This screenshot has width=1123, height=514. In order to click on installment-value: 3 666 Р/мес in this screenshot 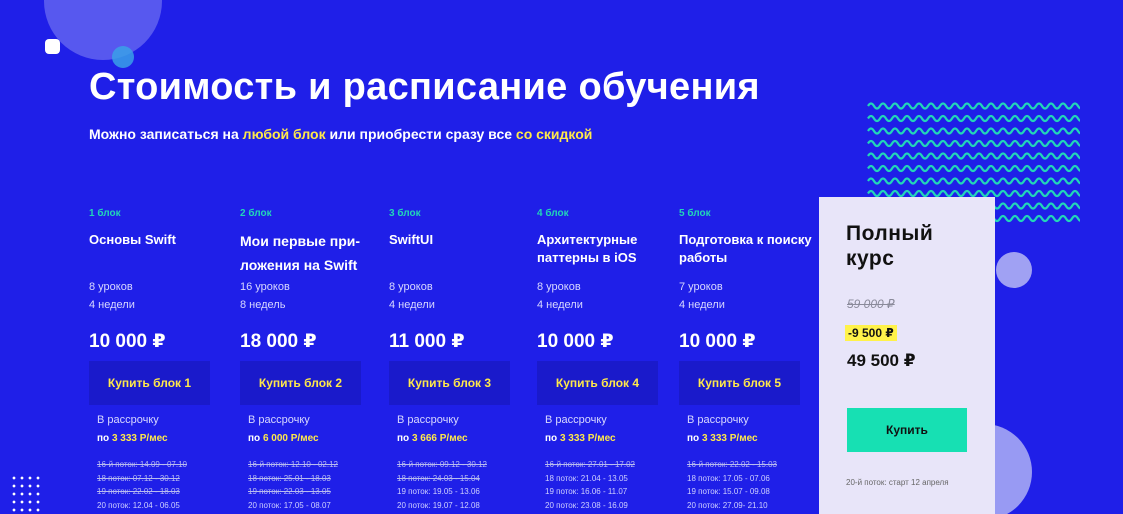, I will do `click(439, 438)`.